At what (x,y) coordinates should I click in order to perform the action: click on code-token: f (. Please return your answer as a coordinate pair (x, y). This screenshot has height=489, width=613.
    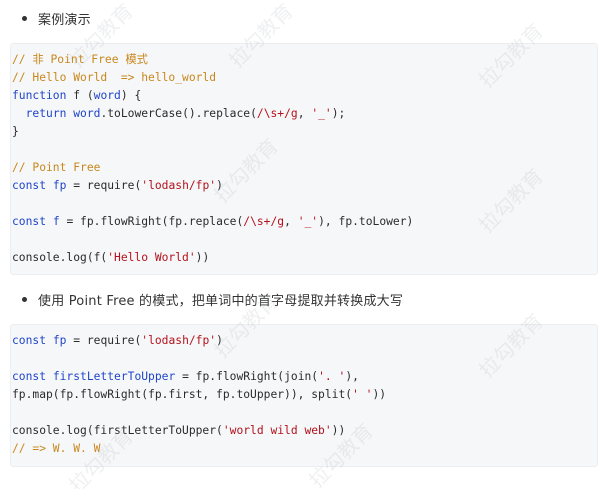
    Looking at the image, I should click on (80, 95).